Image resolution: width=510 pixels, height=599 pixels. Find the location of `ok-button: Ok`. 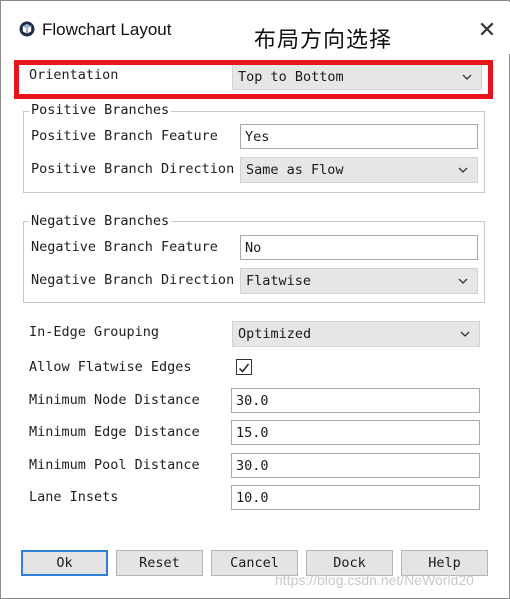

ok-button: Ok is located at coordinates (64, 563).